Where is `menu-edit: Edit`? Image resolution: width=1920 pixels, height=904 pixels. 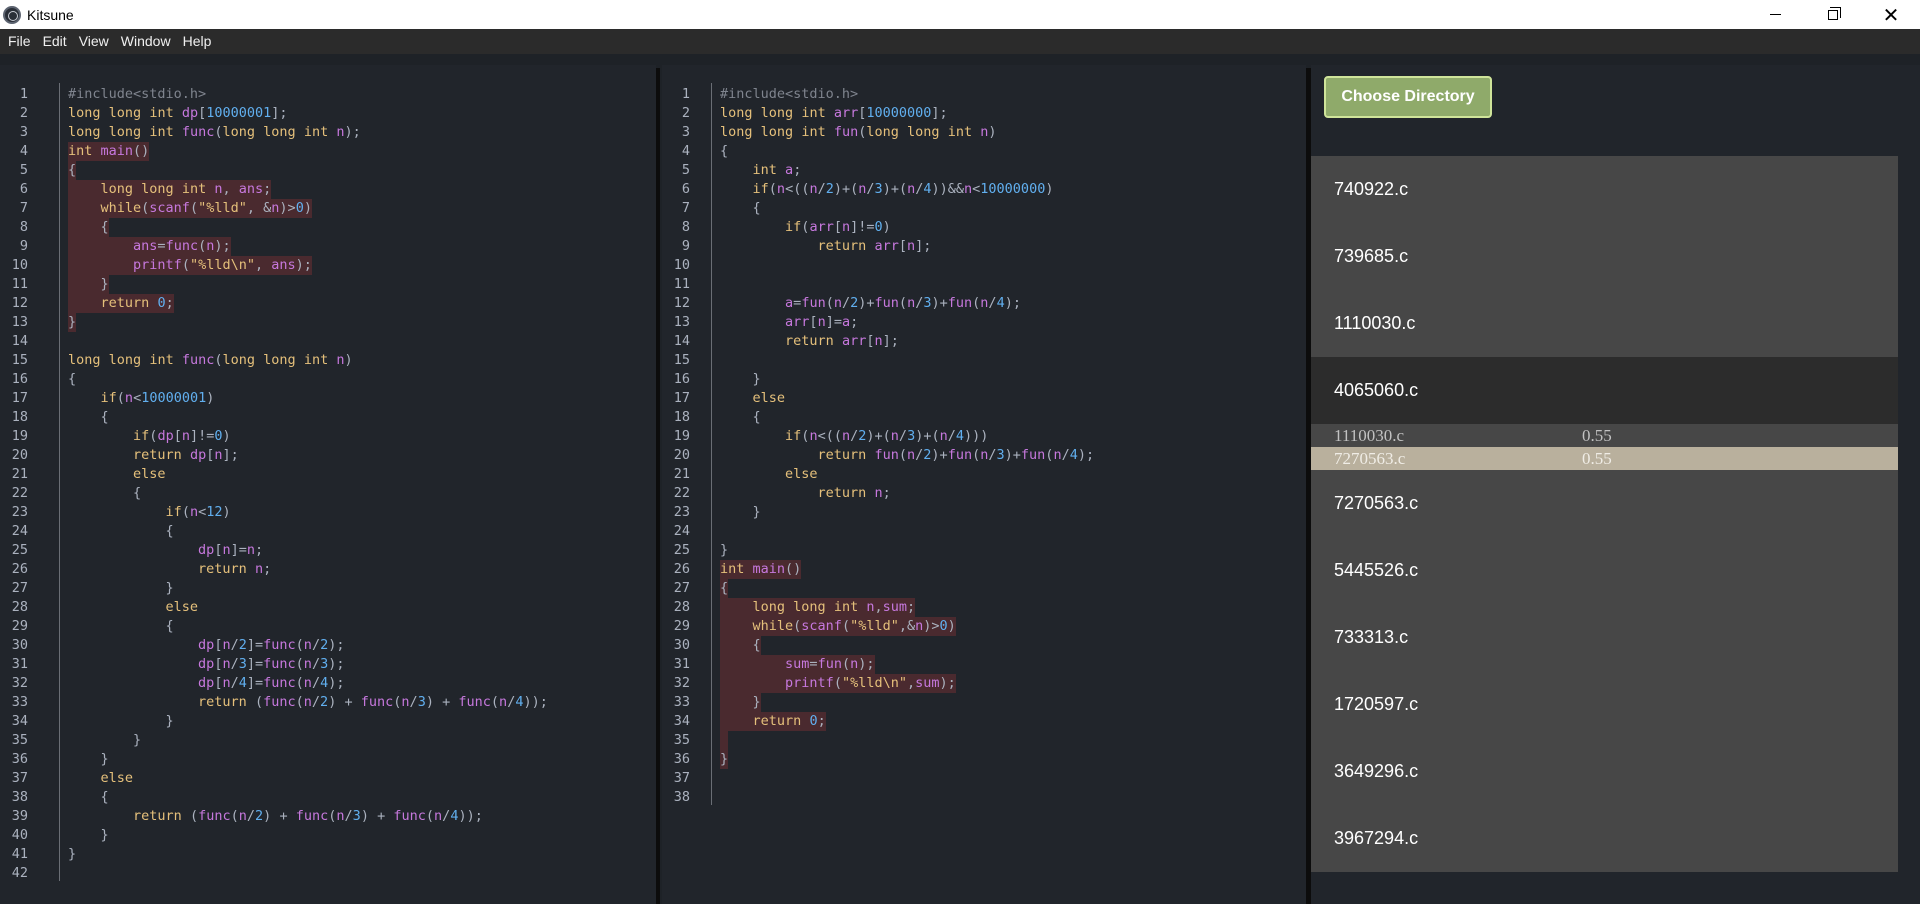 menu-edit: Edit is located at coordinates (55, 41).